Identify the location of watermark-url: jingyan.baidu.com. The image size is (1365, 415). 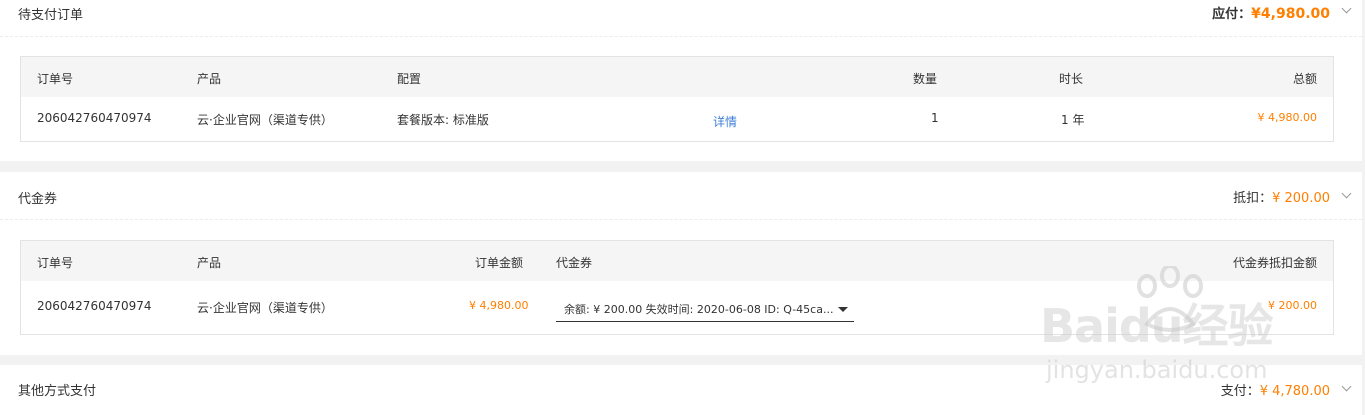
(1157, 370).